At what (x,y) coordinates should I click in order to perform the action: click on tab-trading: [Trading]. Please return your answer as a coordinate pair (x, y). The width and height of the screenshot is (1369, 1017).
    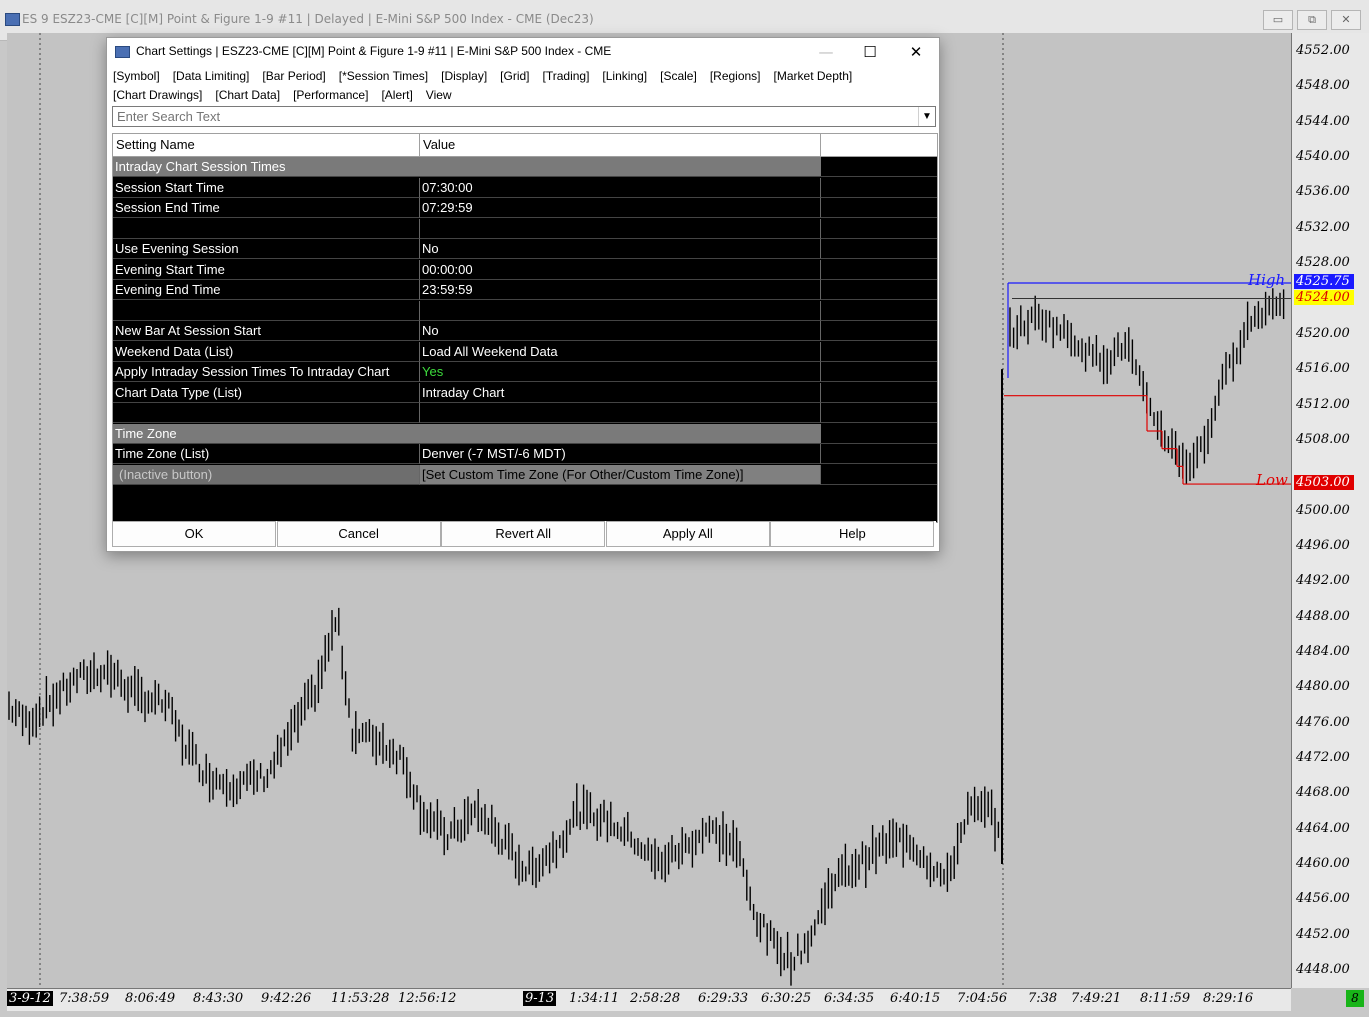
    Looking at the image, I should click on (566, 76).